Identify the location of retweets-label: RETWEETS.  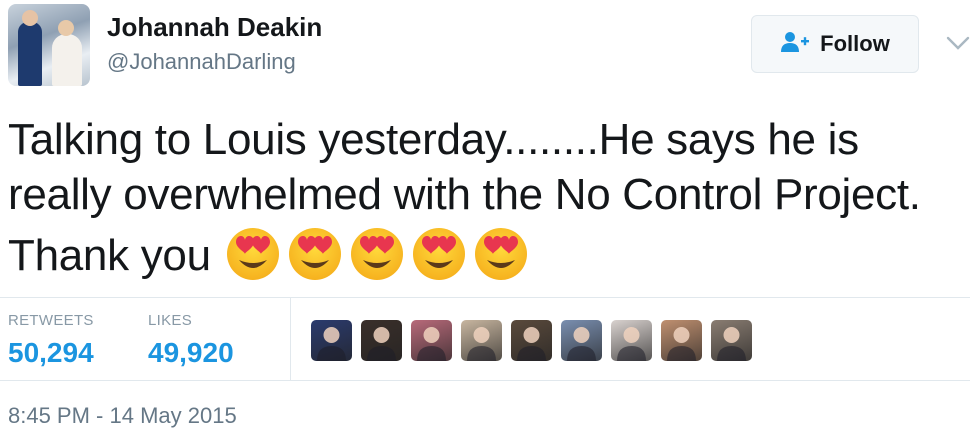
(51, 320).